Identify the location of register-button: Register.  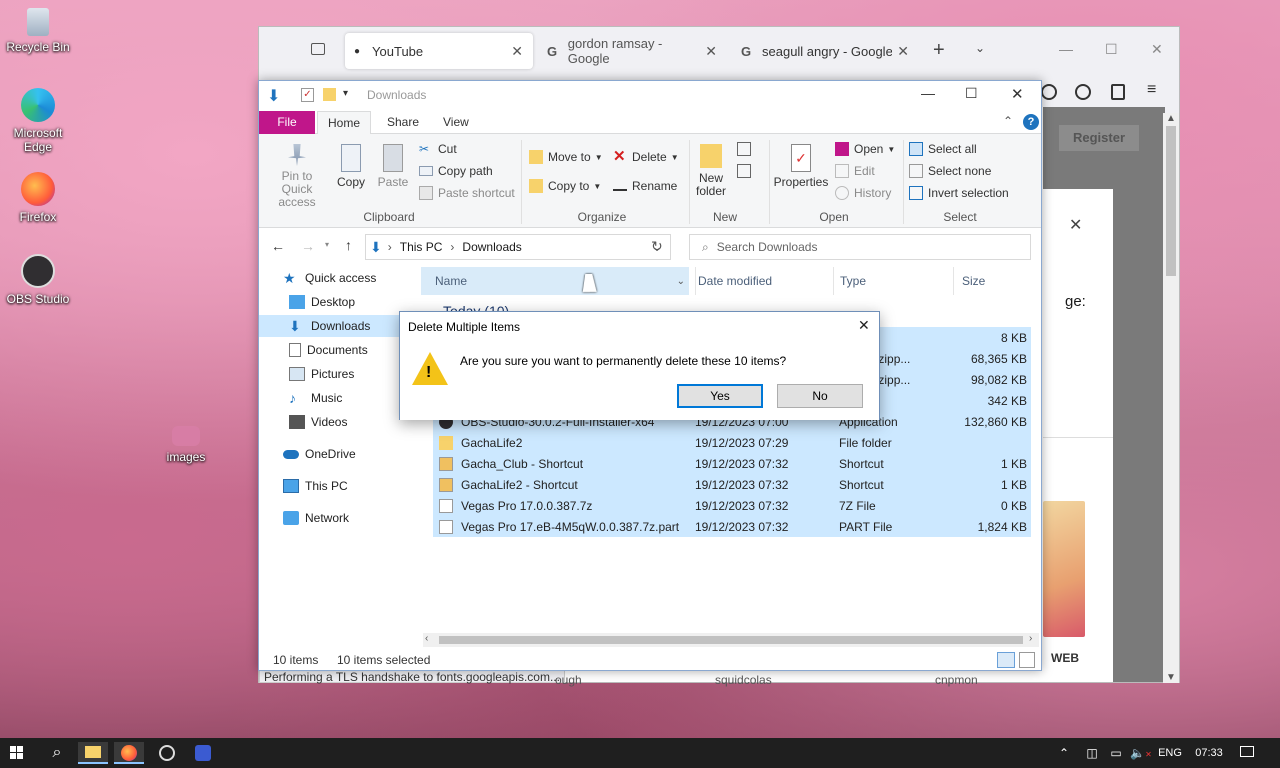
(1099, 138).